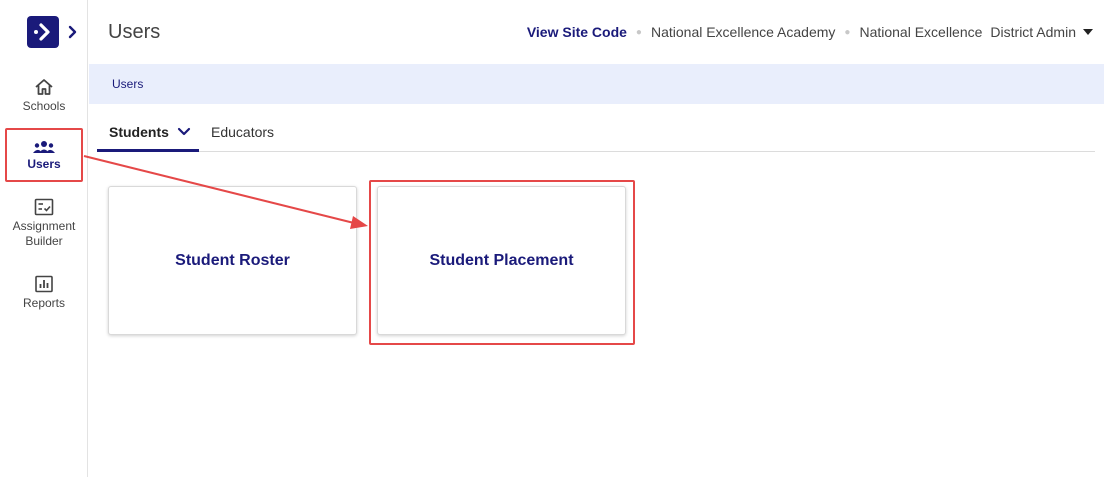 The height and width of the screenshot is (477, 1104). I want to click on home-icon, so click(44, 87).